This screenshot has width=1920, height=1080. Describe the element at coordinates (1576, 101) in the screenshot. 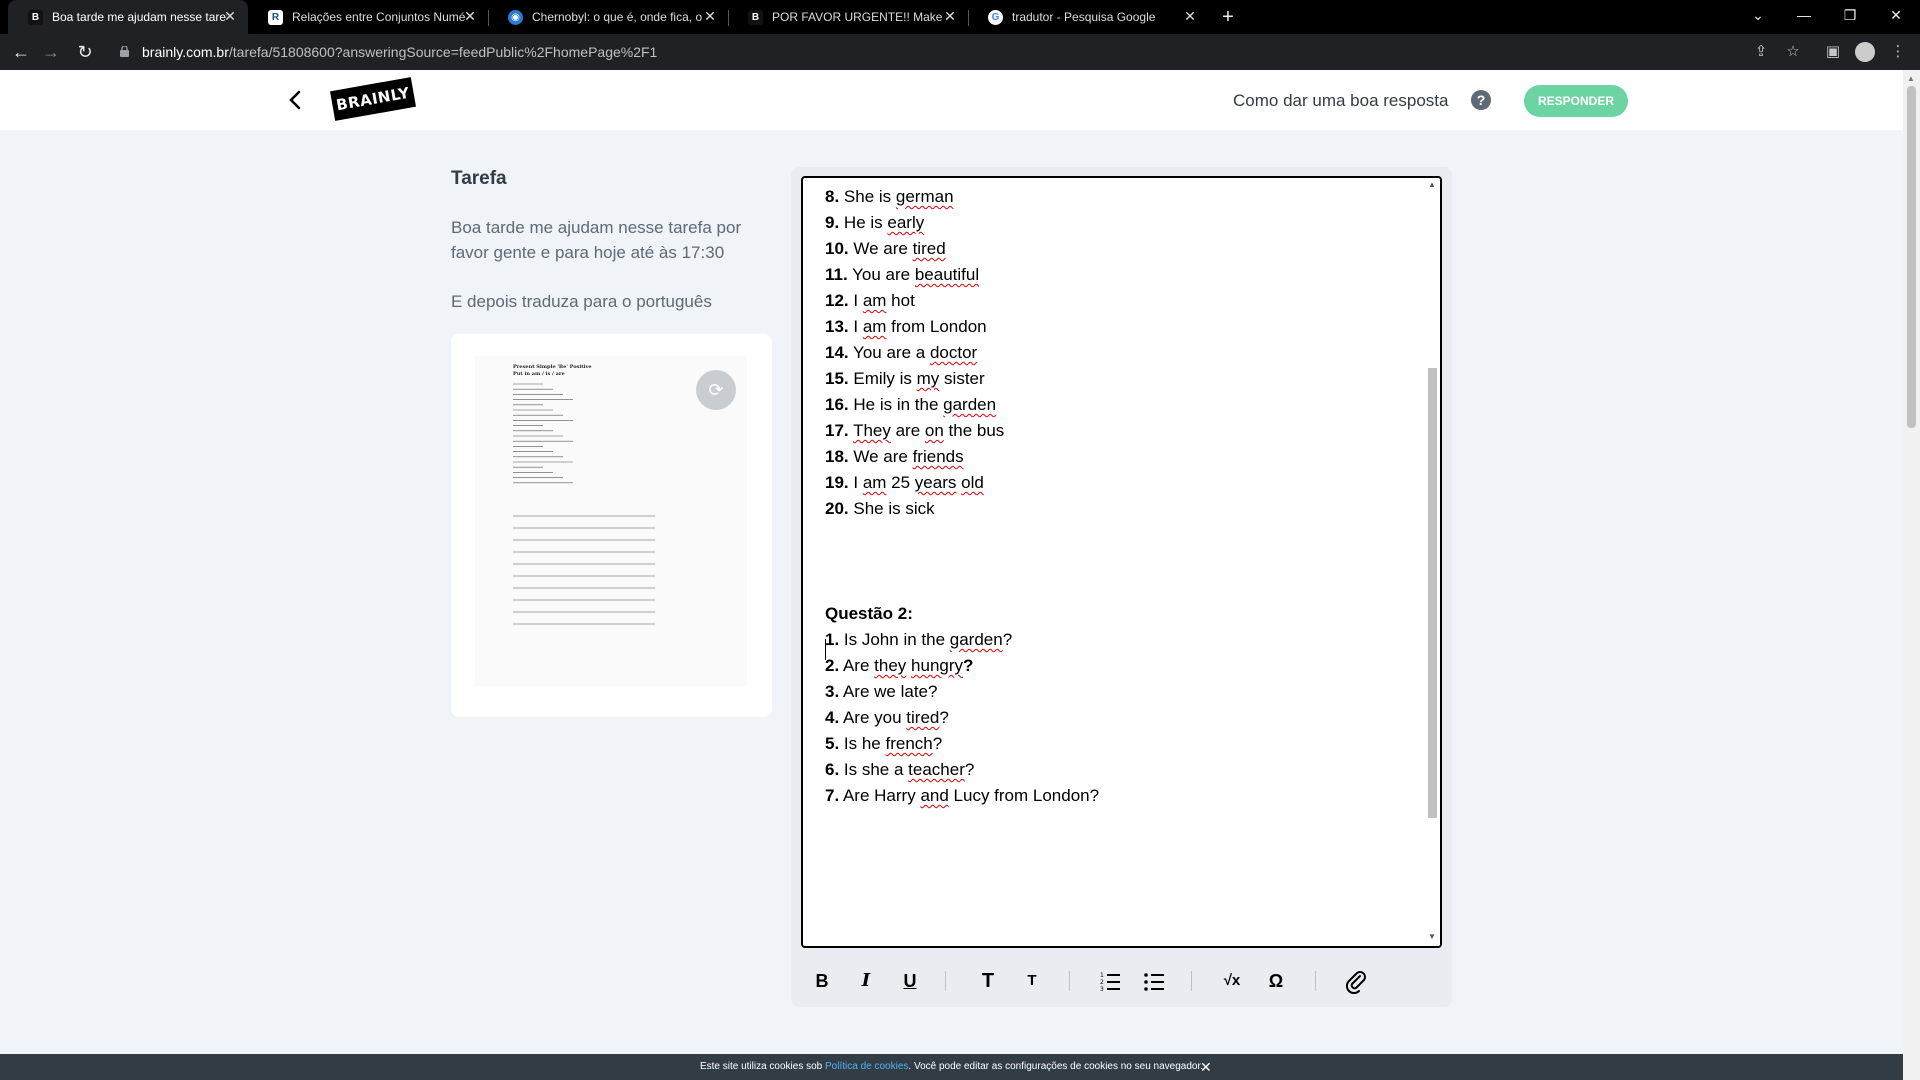

I see `respond-button: RESPONDER` at that location.